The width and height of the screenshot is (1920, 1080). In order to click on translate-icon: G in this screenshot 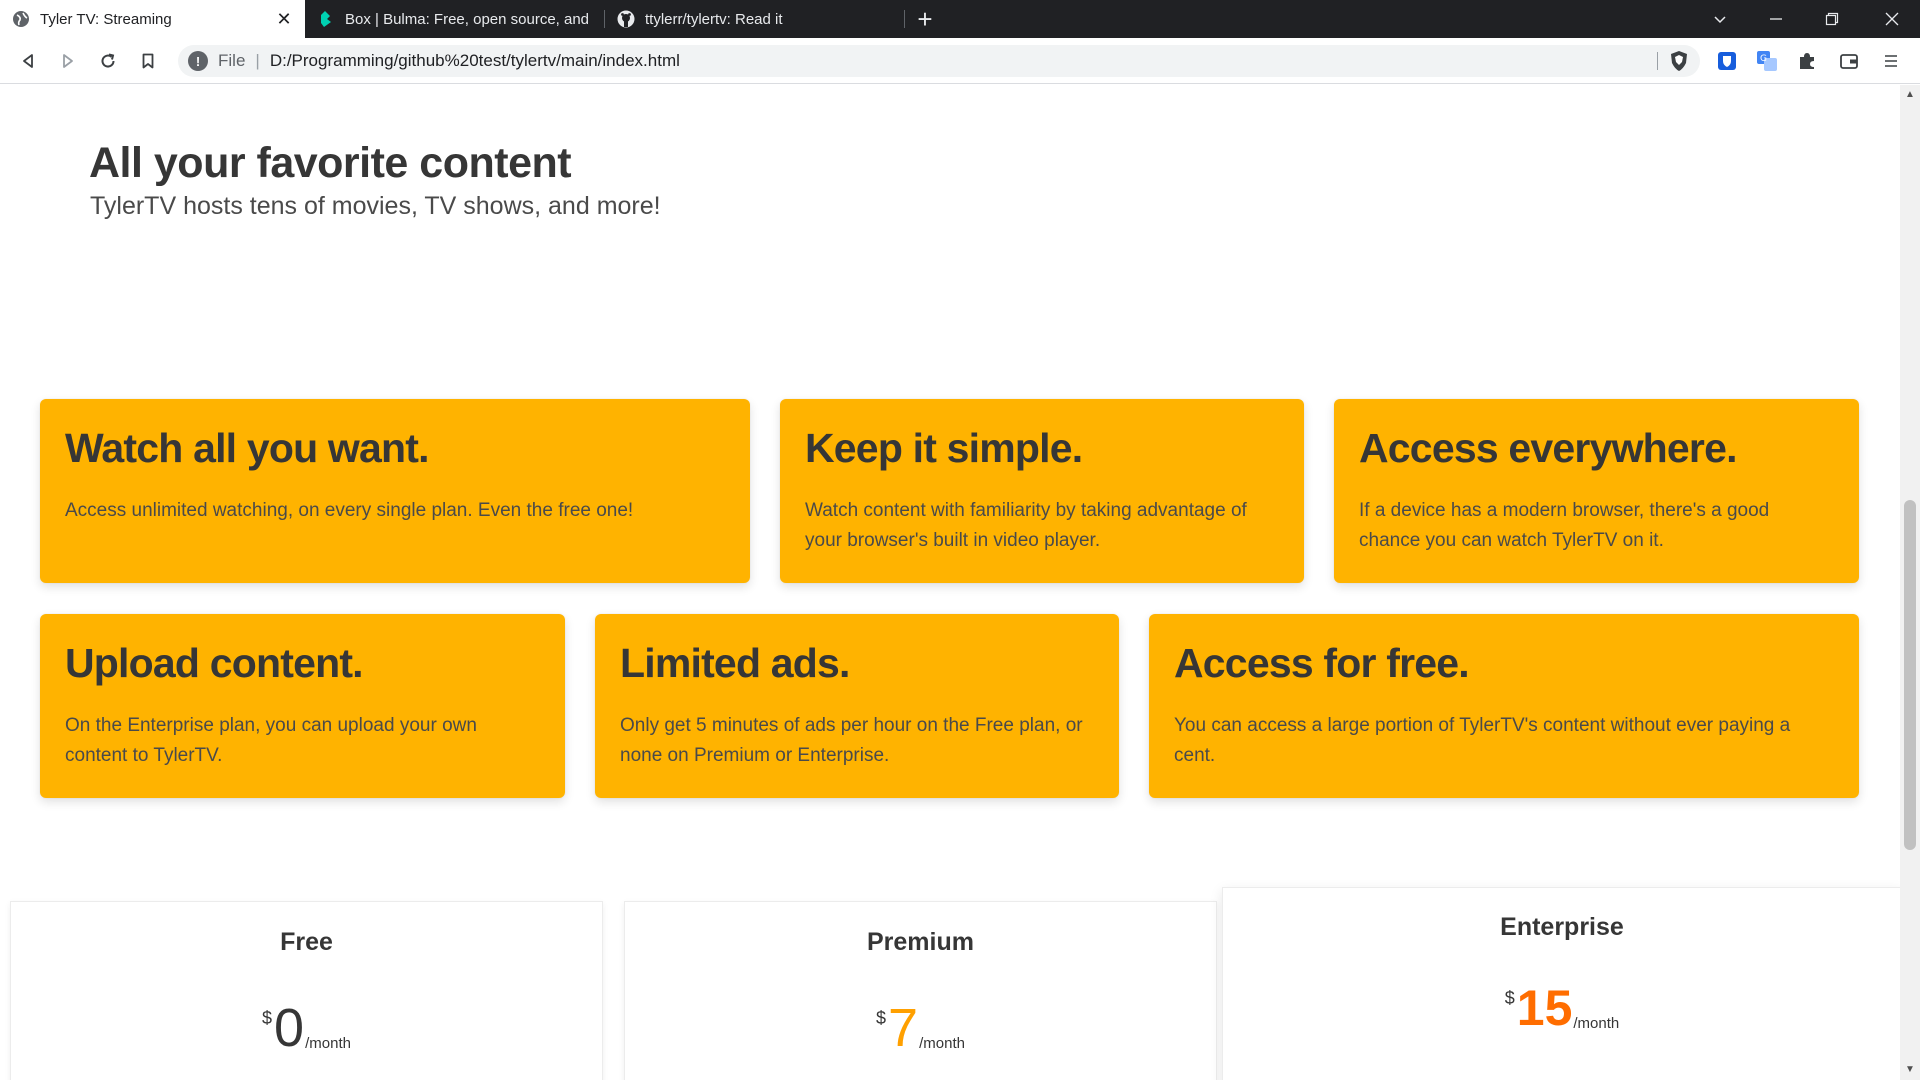, I will do `click(1767, 61)`.